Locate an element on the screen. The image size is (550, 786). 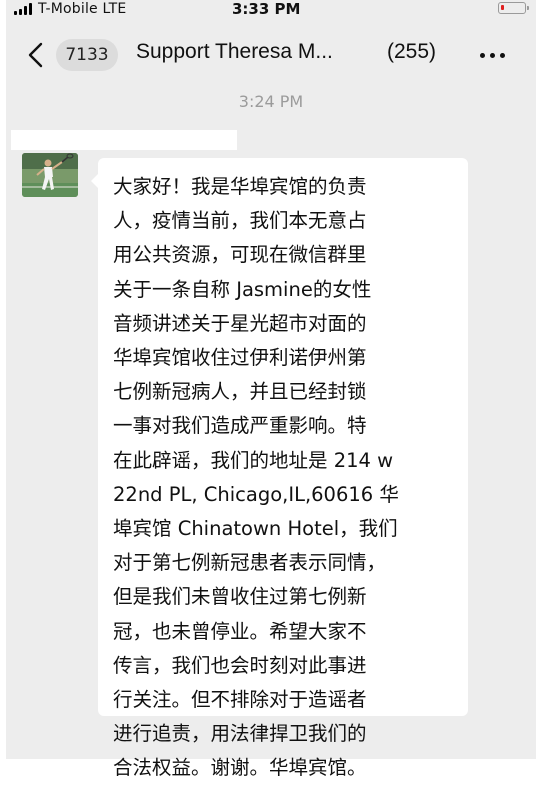
message-line: 埠宾馆 Chinatown Hotel，我们 is located at coordinates (255, 529).